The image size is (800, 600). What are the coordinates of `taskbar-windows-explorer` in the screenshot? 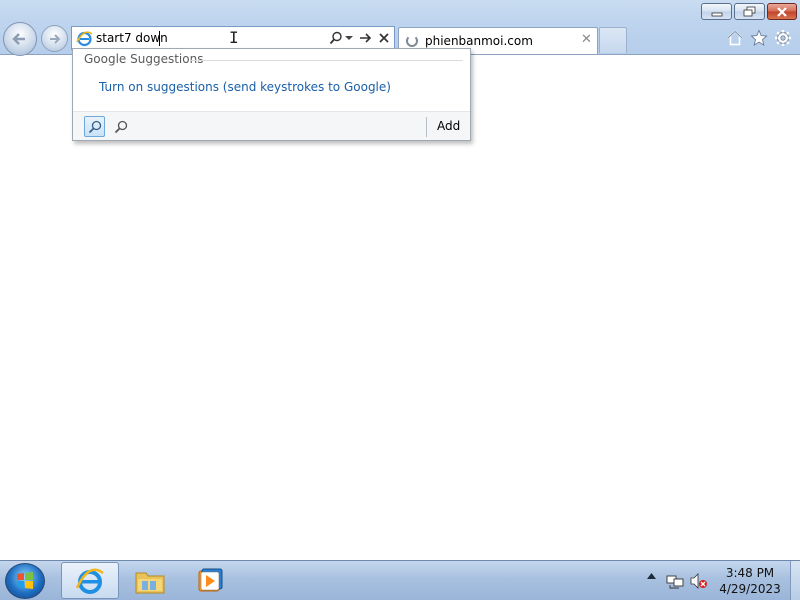 It's located at (150, 580).